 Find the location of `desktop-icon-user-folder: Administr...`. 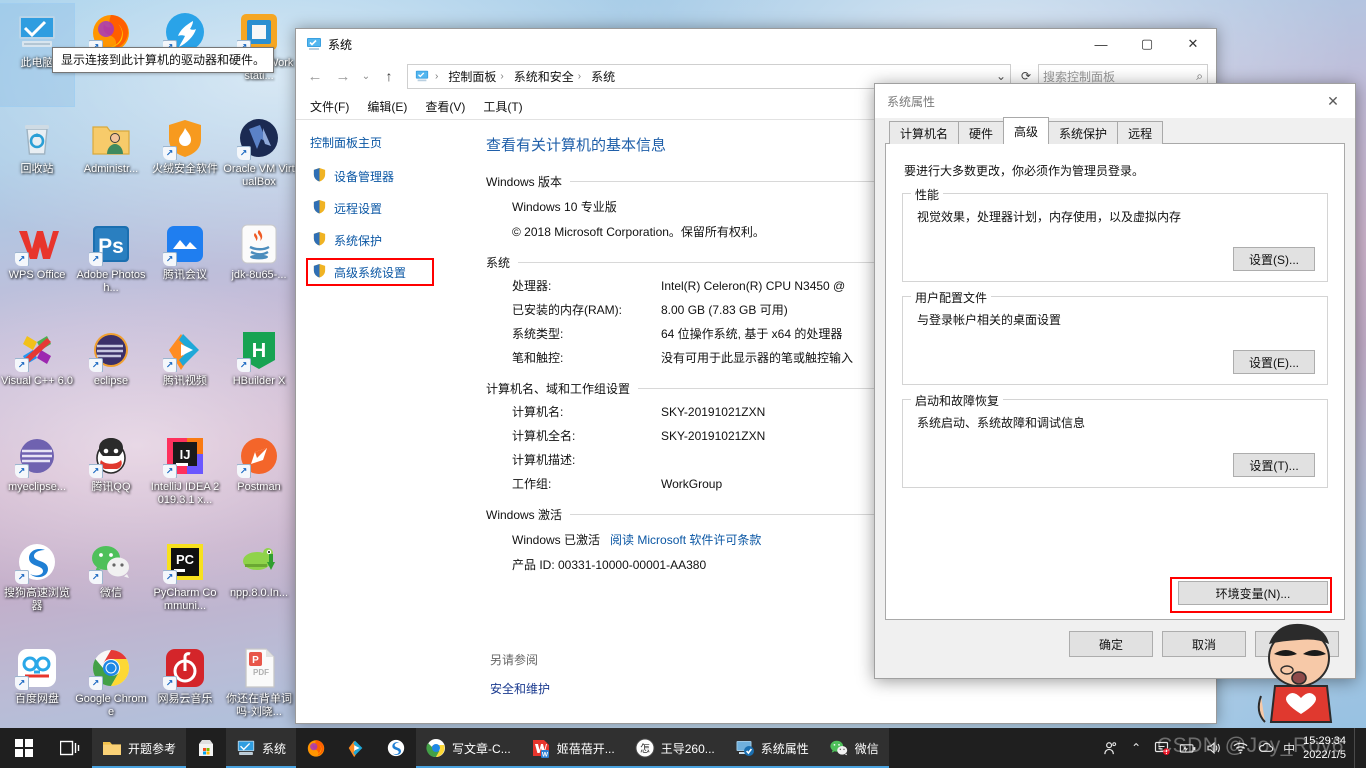

desktop-icon-user-folder: Administr... is located at coordinates (111, 161).